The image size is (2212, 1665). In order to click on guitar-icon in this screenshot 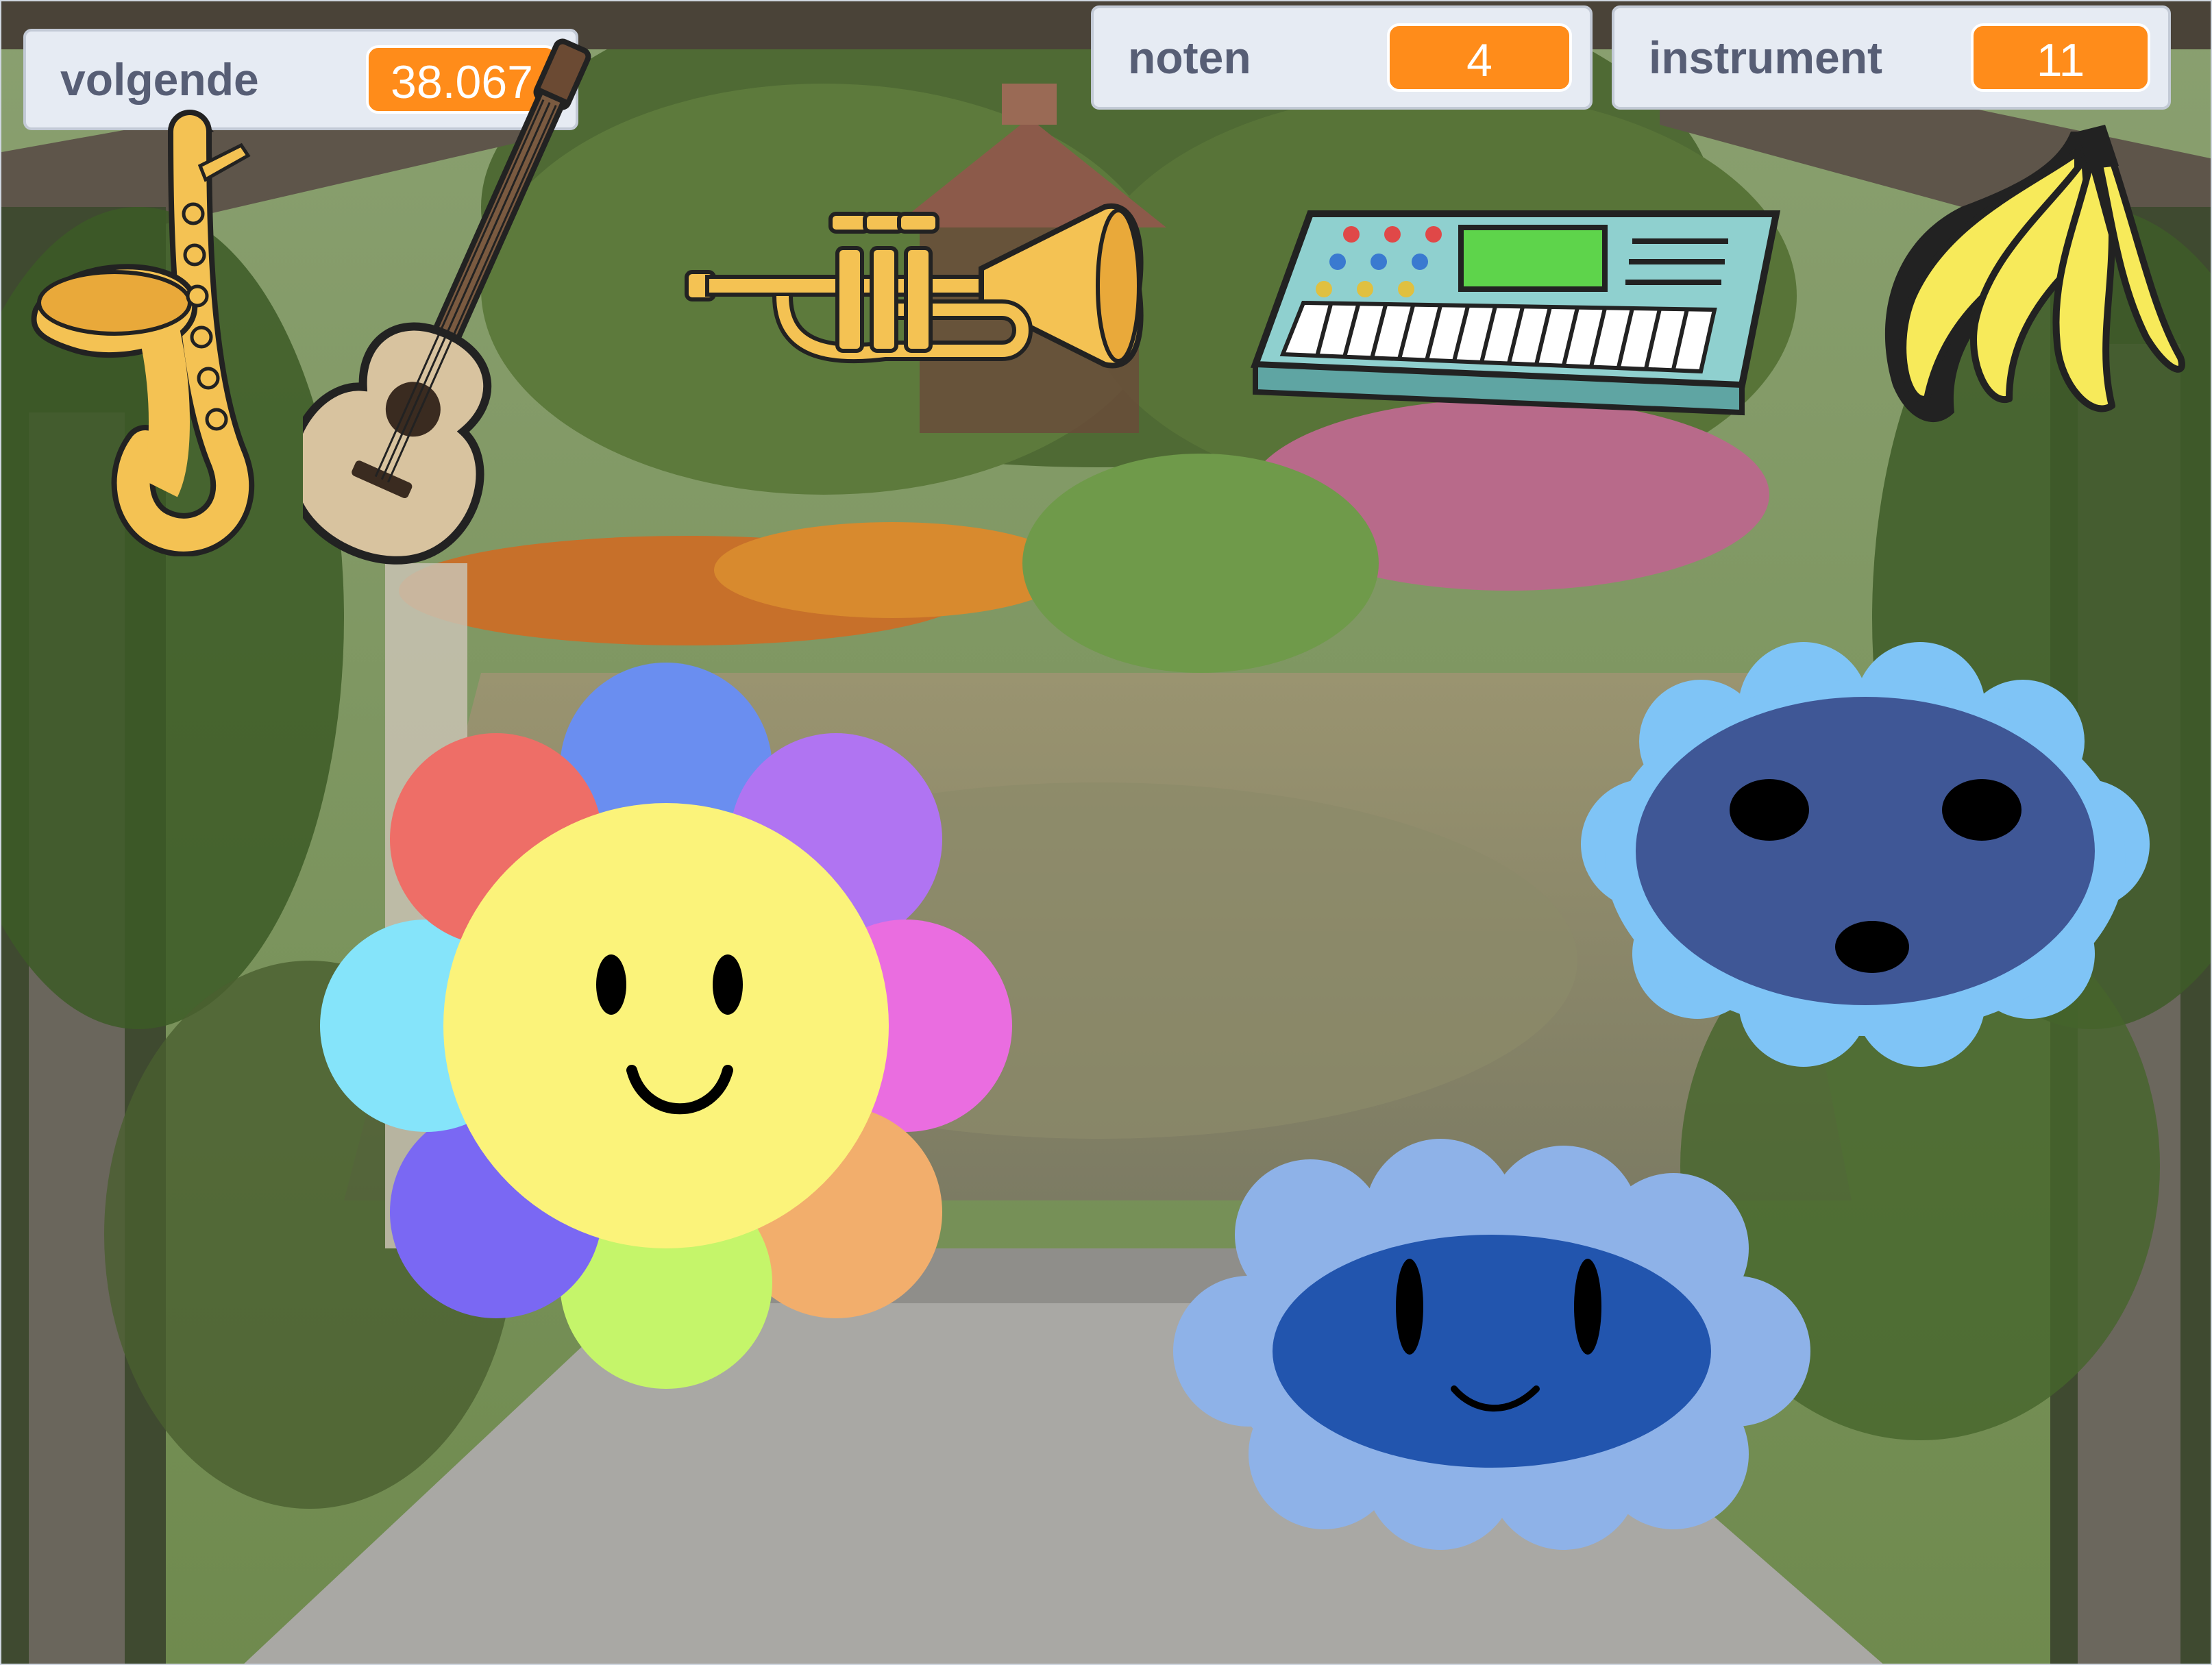, I will do `click(460, 302)`.